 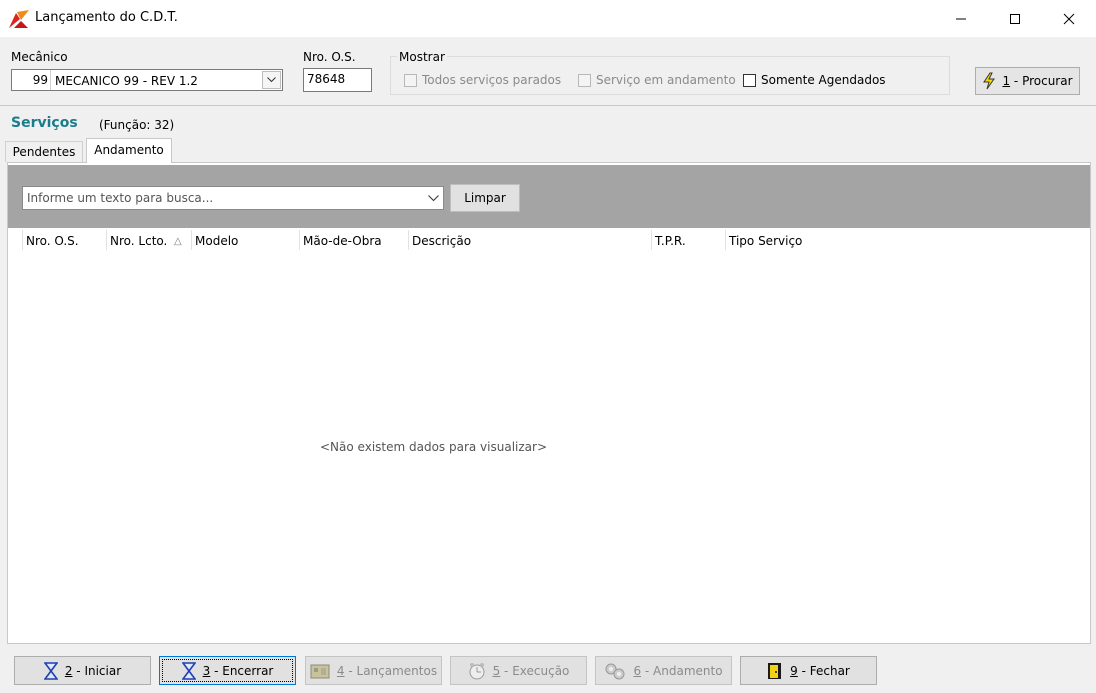 I want to click on procurar-label: - Procurar, so click(x=1041, y=81).